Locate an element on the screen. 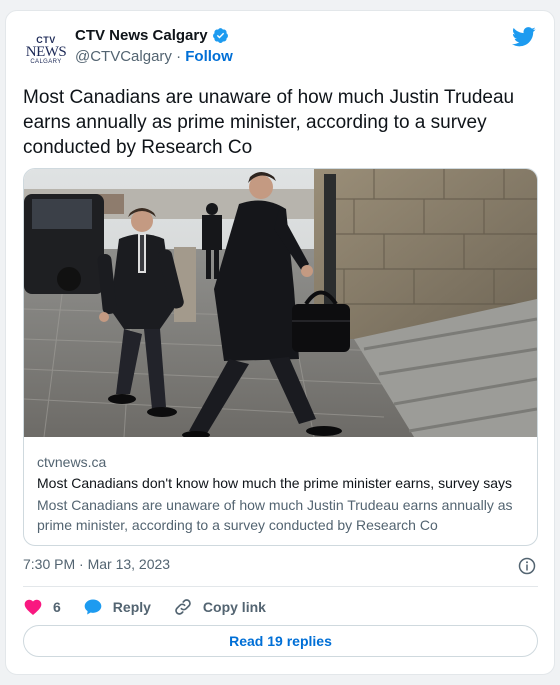 The image size is (560, 685). link-domain: ctvnews.ca is located at coordinates (72, 462).